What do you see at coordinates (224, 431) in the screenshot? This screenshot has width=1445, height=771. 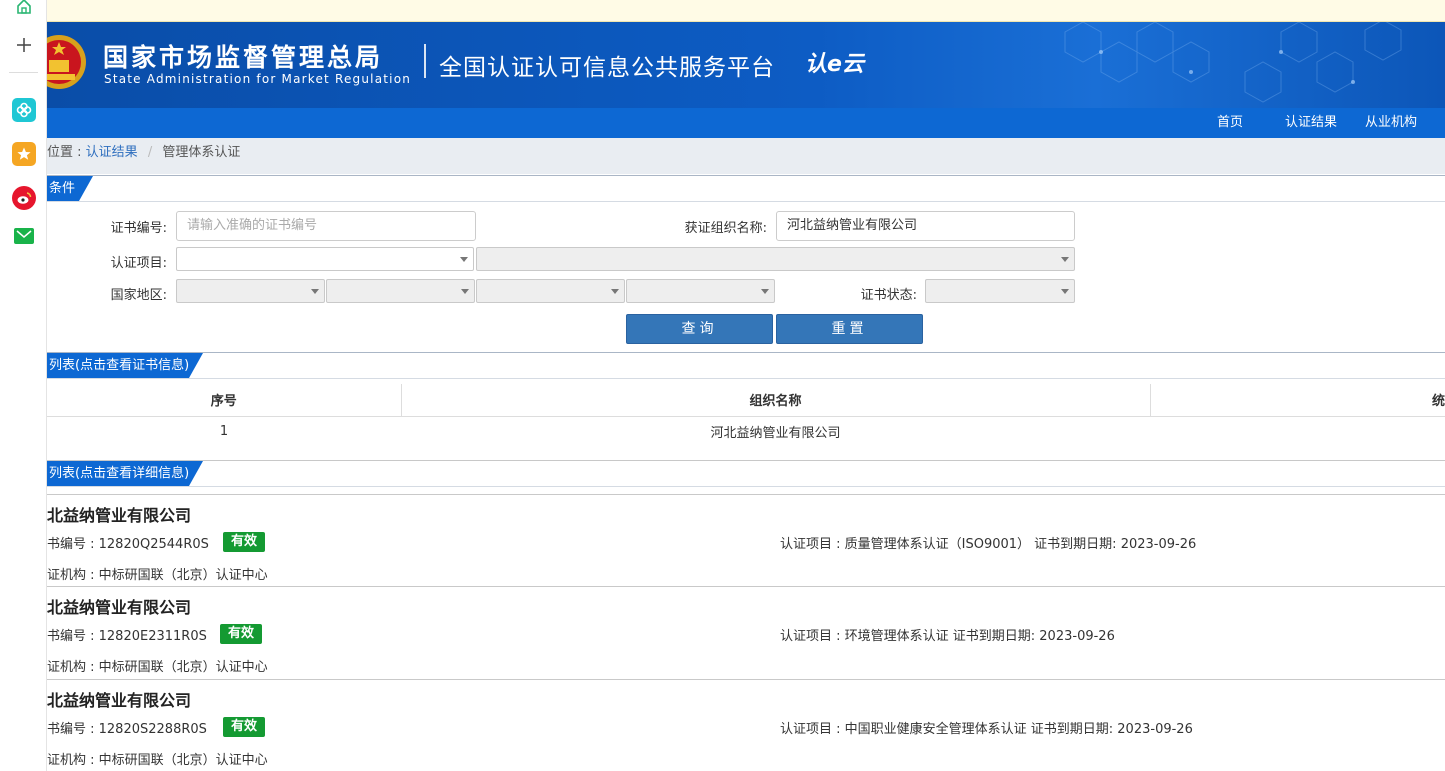 I see `row-index: 1` at bounding box center [224, 431].